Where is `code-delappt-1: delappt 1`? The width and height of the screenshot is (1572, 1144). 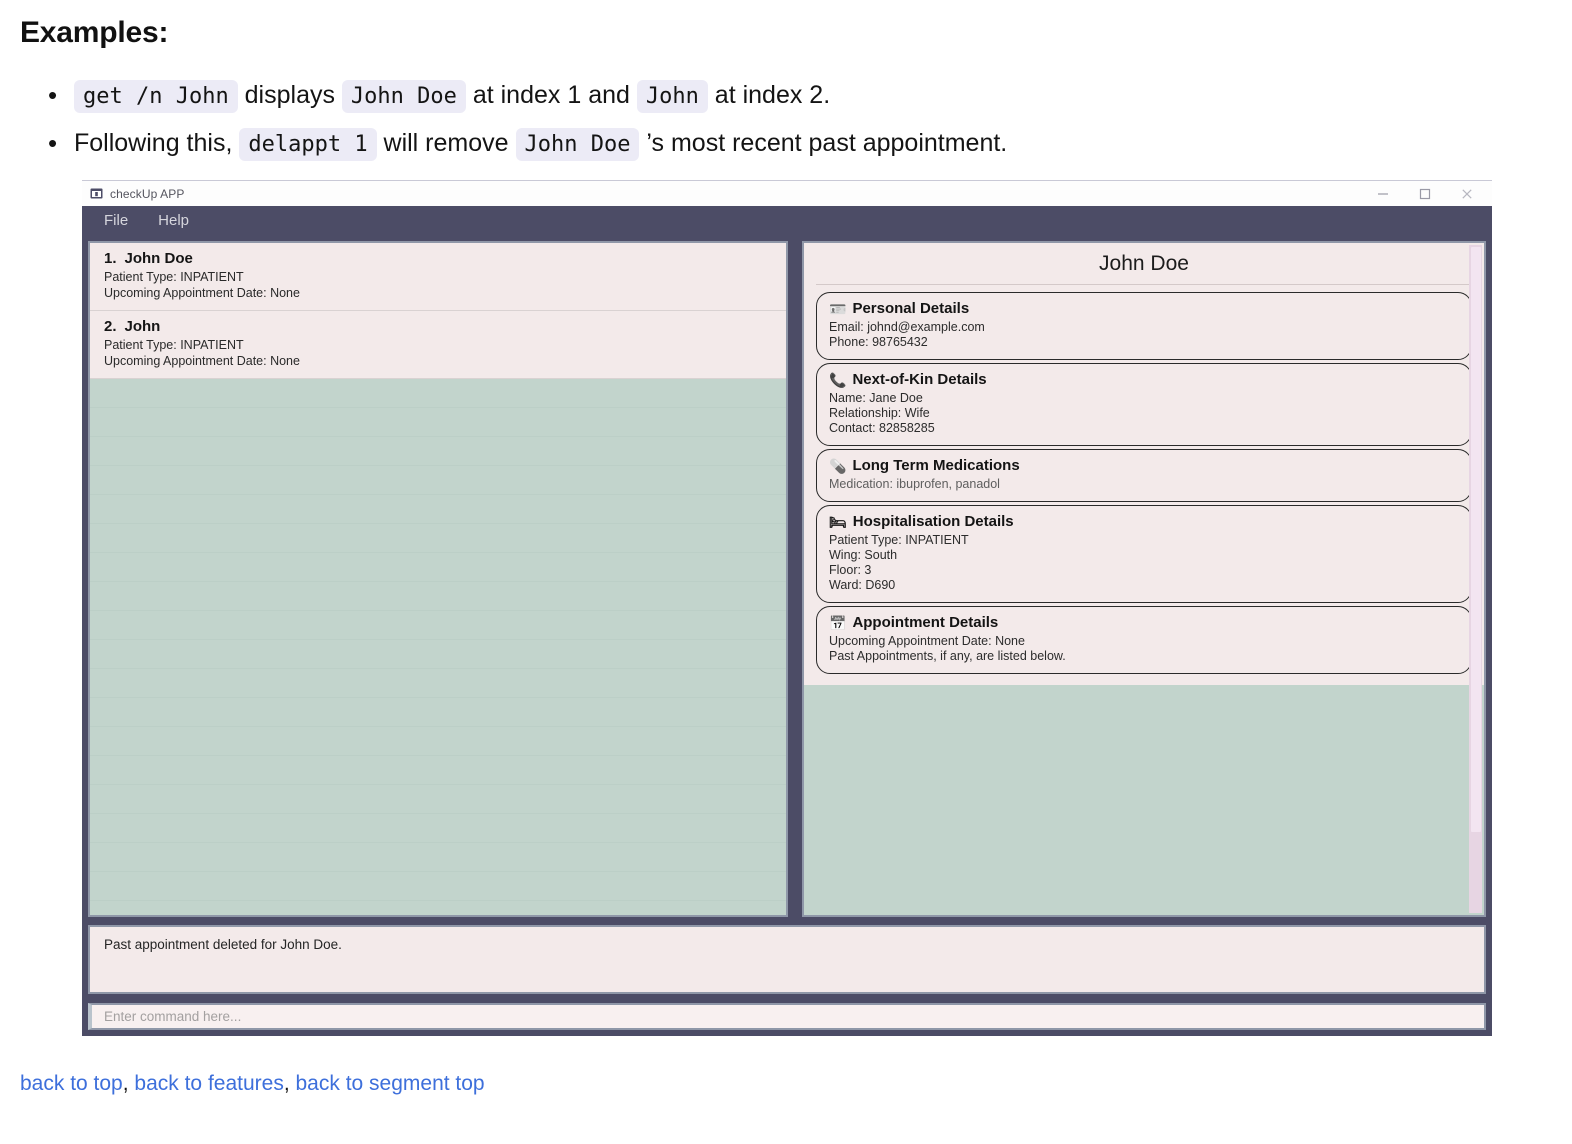 code-delappt-1: delappt 1 is located at coordinates (308, 144).